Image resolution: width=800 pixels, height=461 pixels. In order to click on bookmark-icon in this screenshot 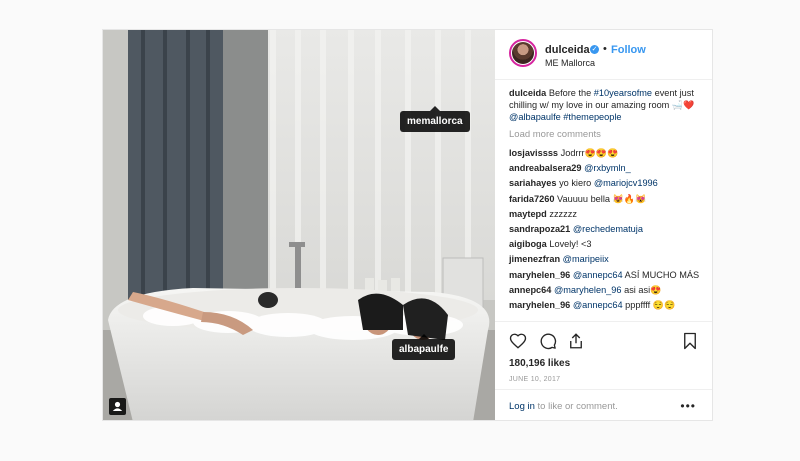, I will do `click(690, 341)`.